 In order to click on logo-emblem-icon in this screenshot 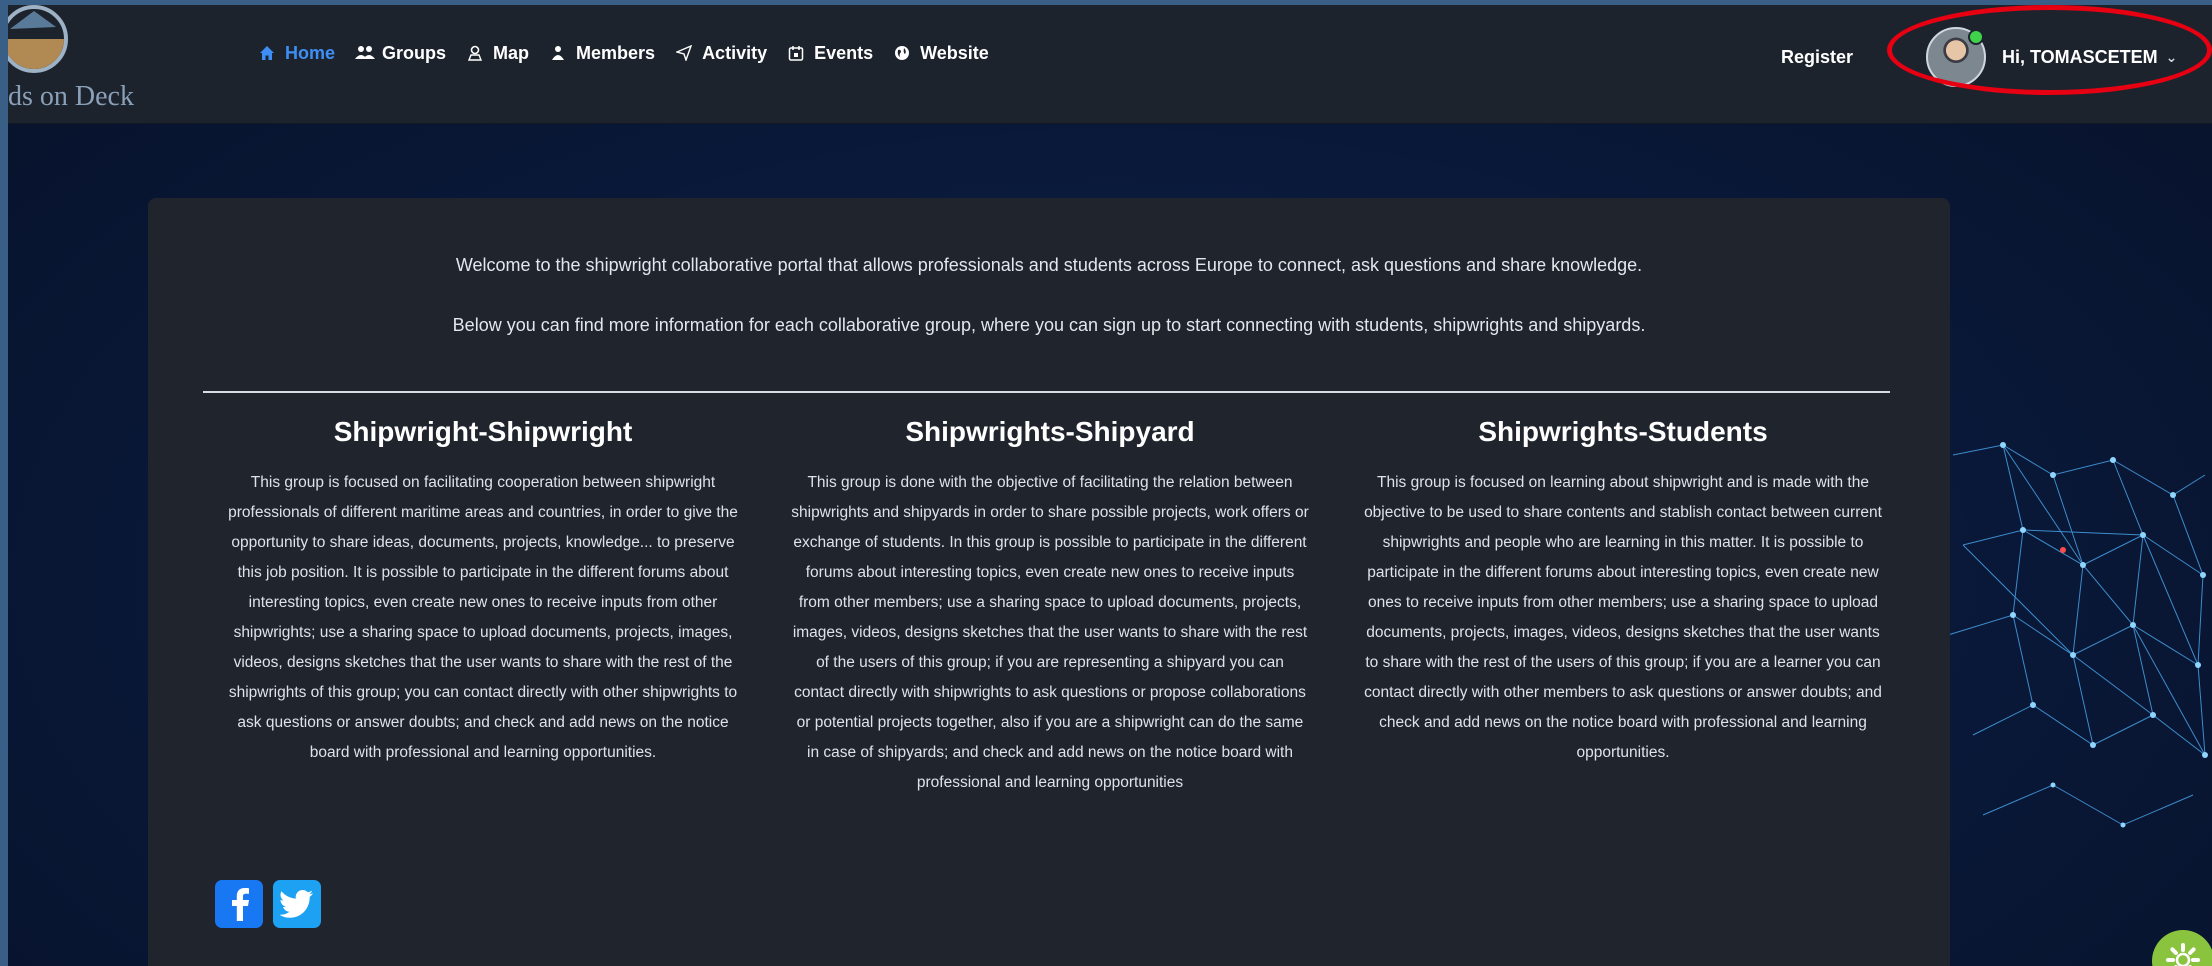, I will do `click(38, 39)`.